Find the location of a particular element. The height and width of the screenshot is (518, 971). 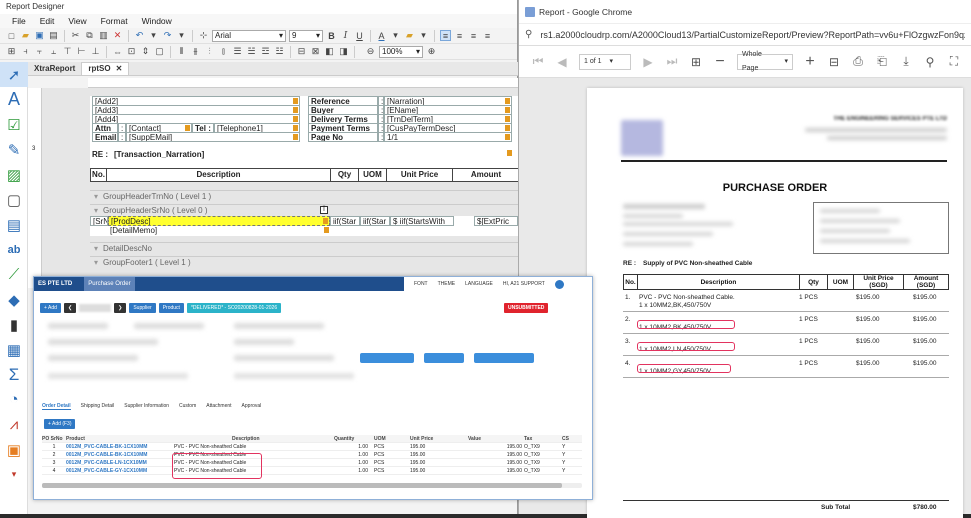

move-handle-icon: ĭ is located at coordinates (324, 210).